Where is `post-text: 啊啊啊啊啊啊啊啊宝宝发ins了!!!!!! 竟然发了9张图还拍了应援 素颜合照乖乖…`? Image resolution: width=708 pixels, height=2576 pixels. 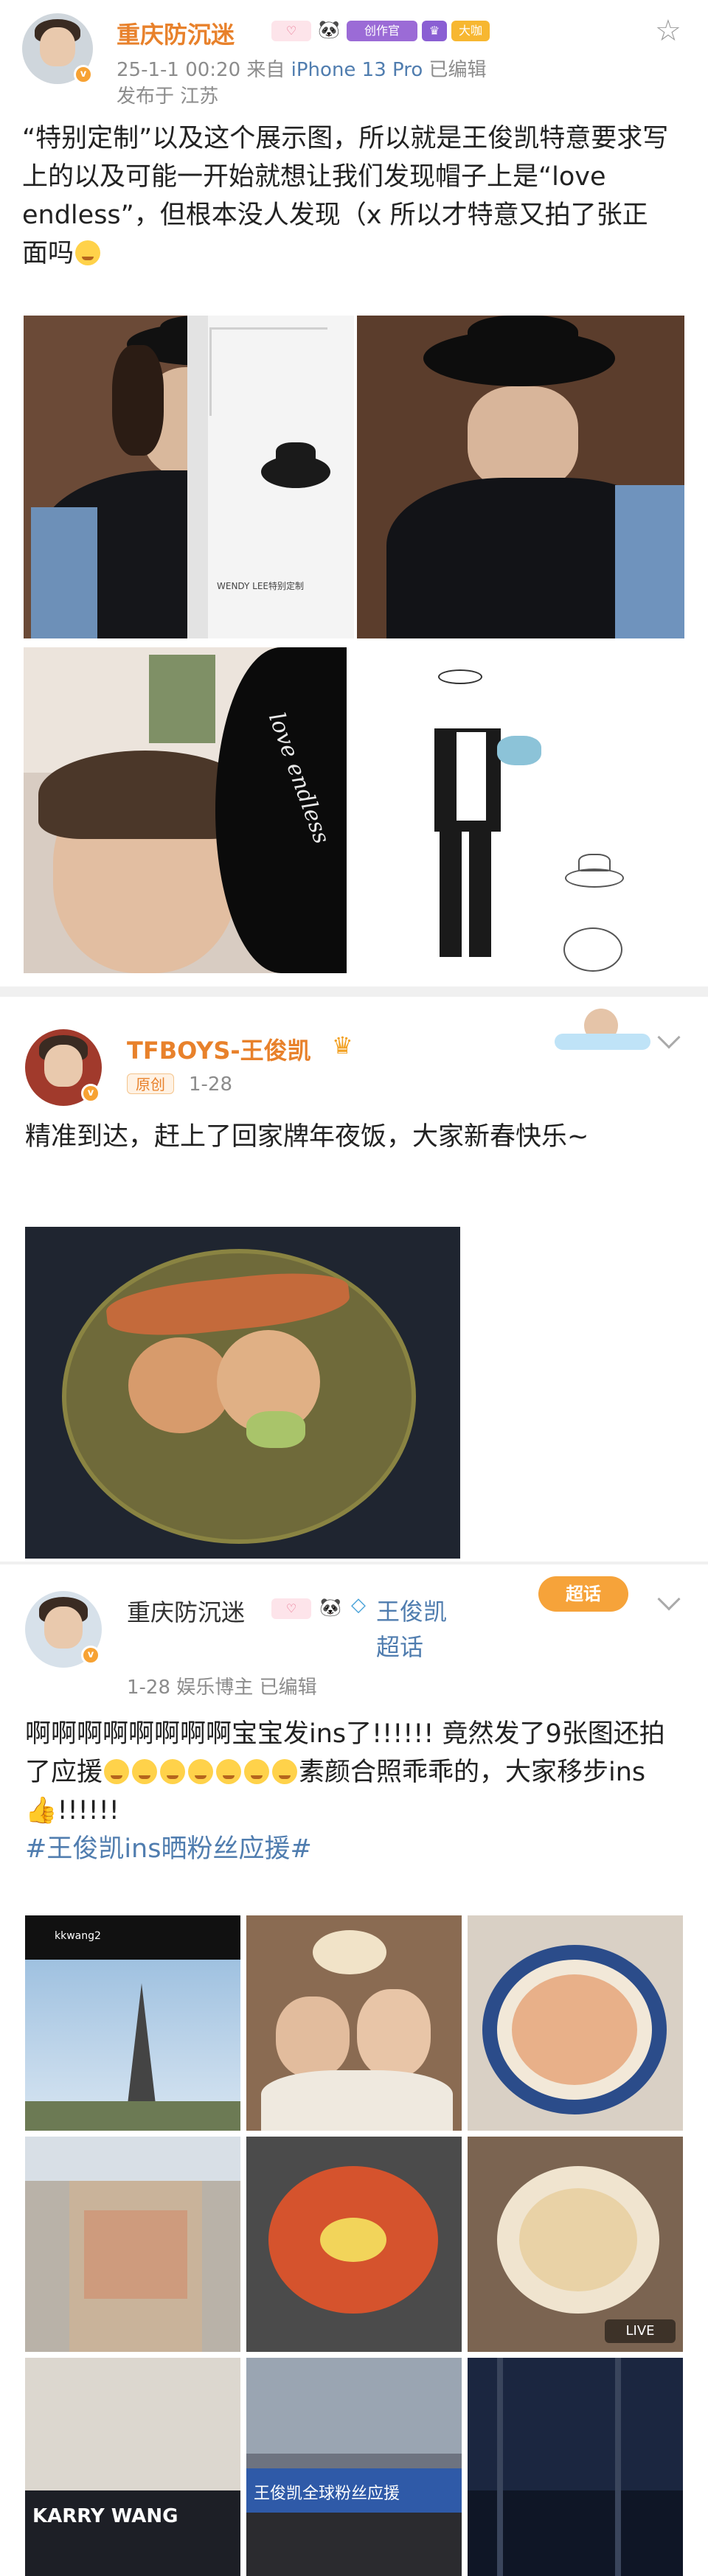 post-text: 啊啊啊啊啊啊啊啊宝宝发ins了!!!!!! 竟然发了9张图还拍了应援 素颜合照乖乖… is located at coordinates (353, 1792).